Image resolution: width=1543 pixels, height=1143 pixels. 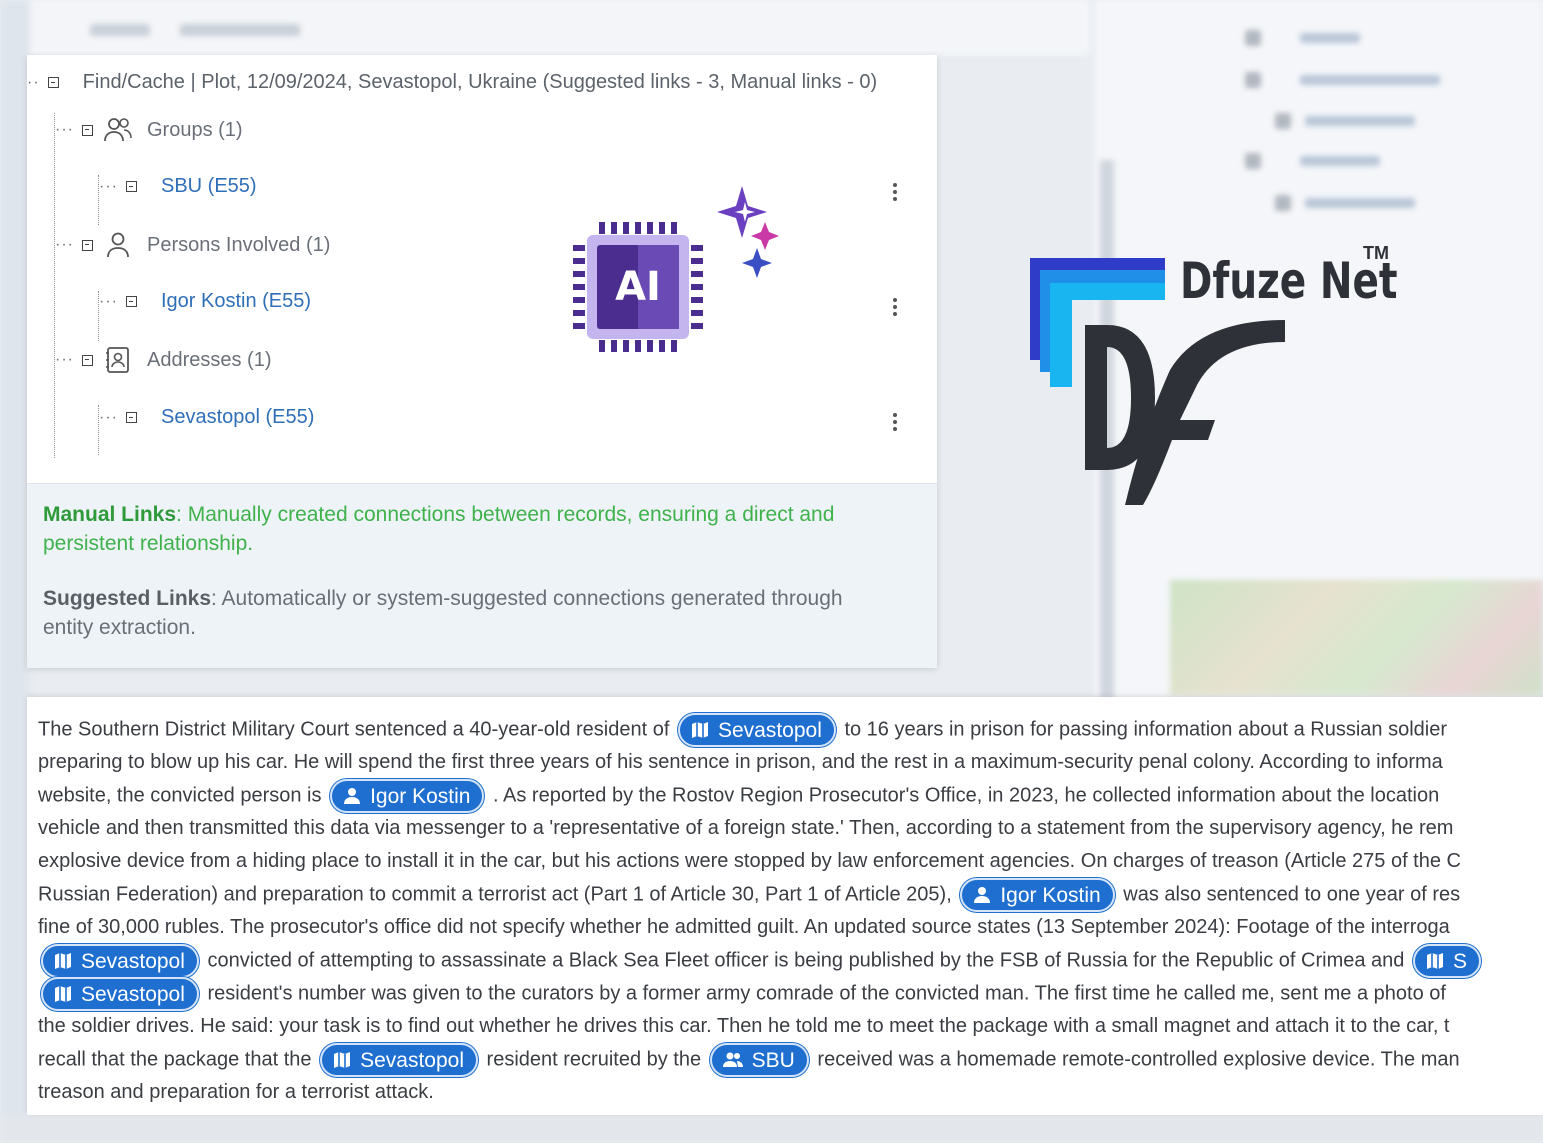 What do you see at coordinates (1376, 253) in the screenshot?
I see `trademark-label: TM` at bounding box center [1376, 253].